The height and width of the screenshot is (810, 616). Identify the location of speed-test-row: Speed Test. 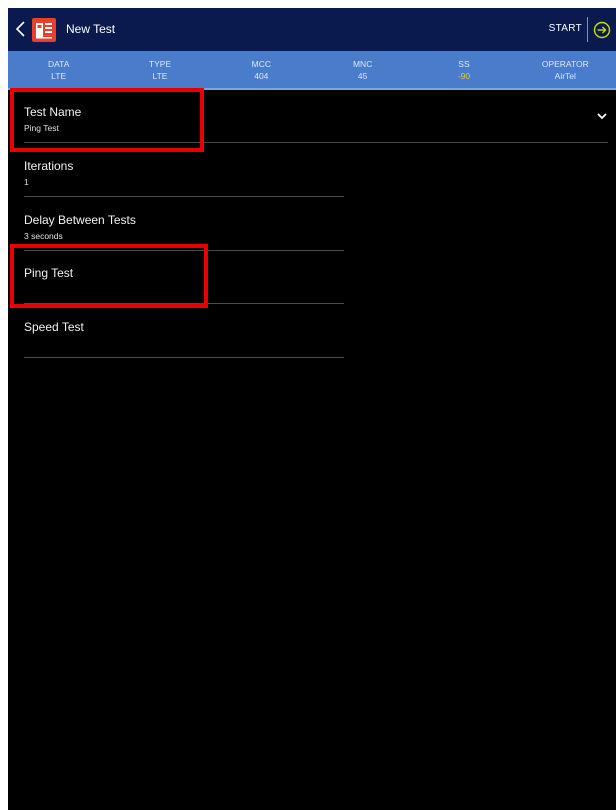
(184, 331).